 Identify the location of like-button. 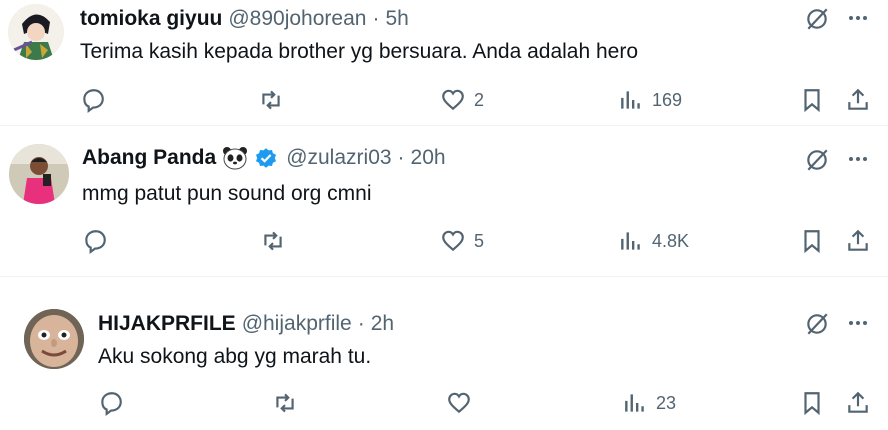
(463, 403).